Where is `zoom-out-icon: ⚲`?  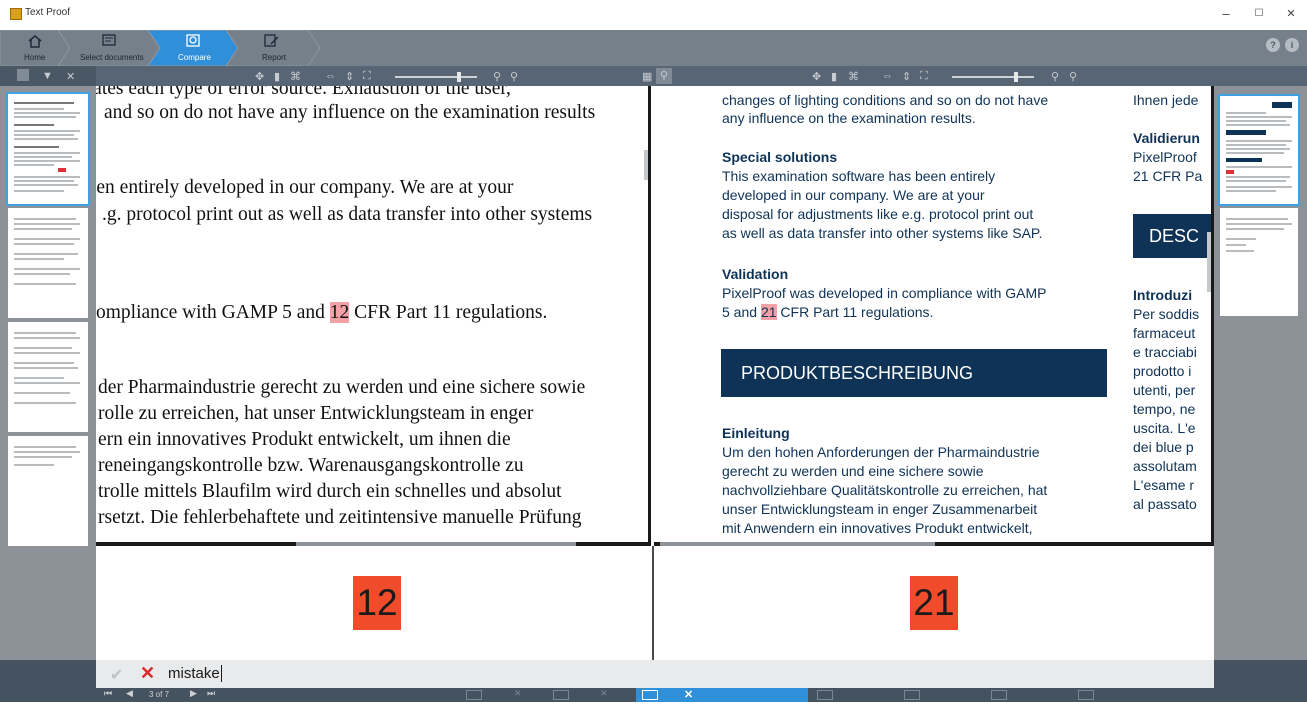 zoom-out-icon: ⚲ is located at coordinates (497, 76).